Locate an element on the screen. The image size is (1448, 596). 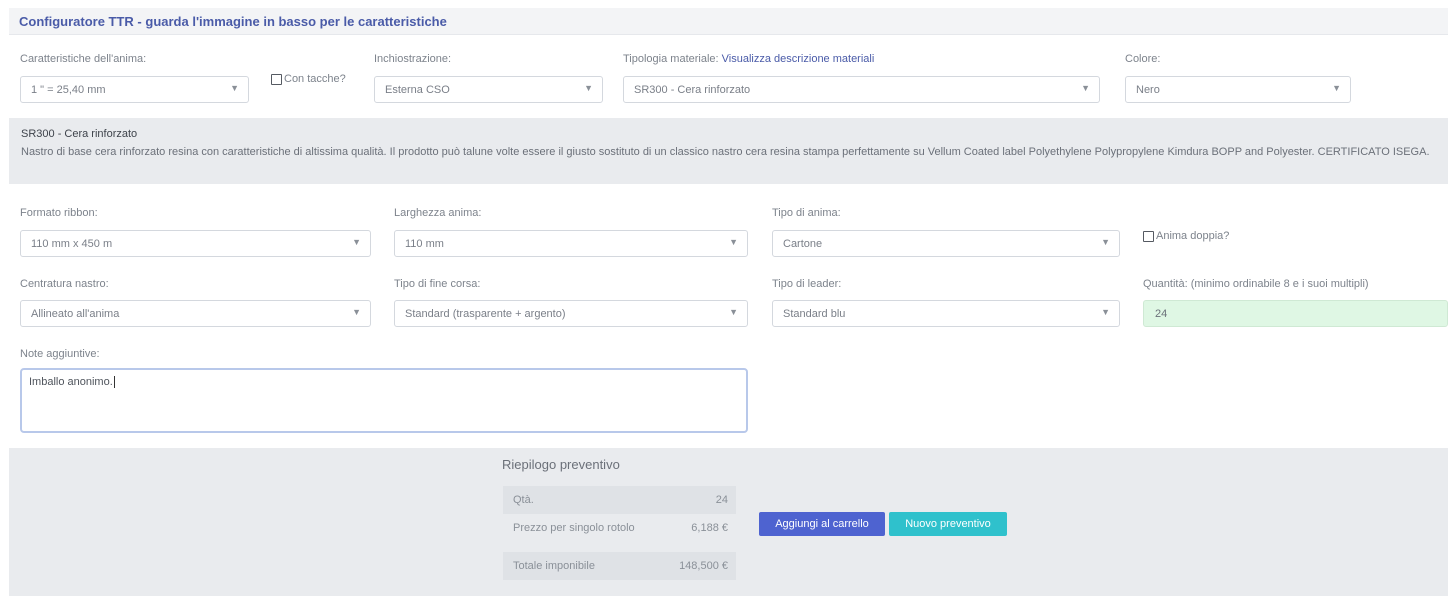
anima-value: 1 " = 25,40 mm is located at coordinates (68, 90).